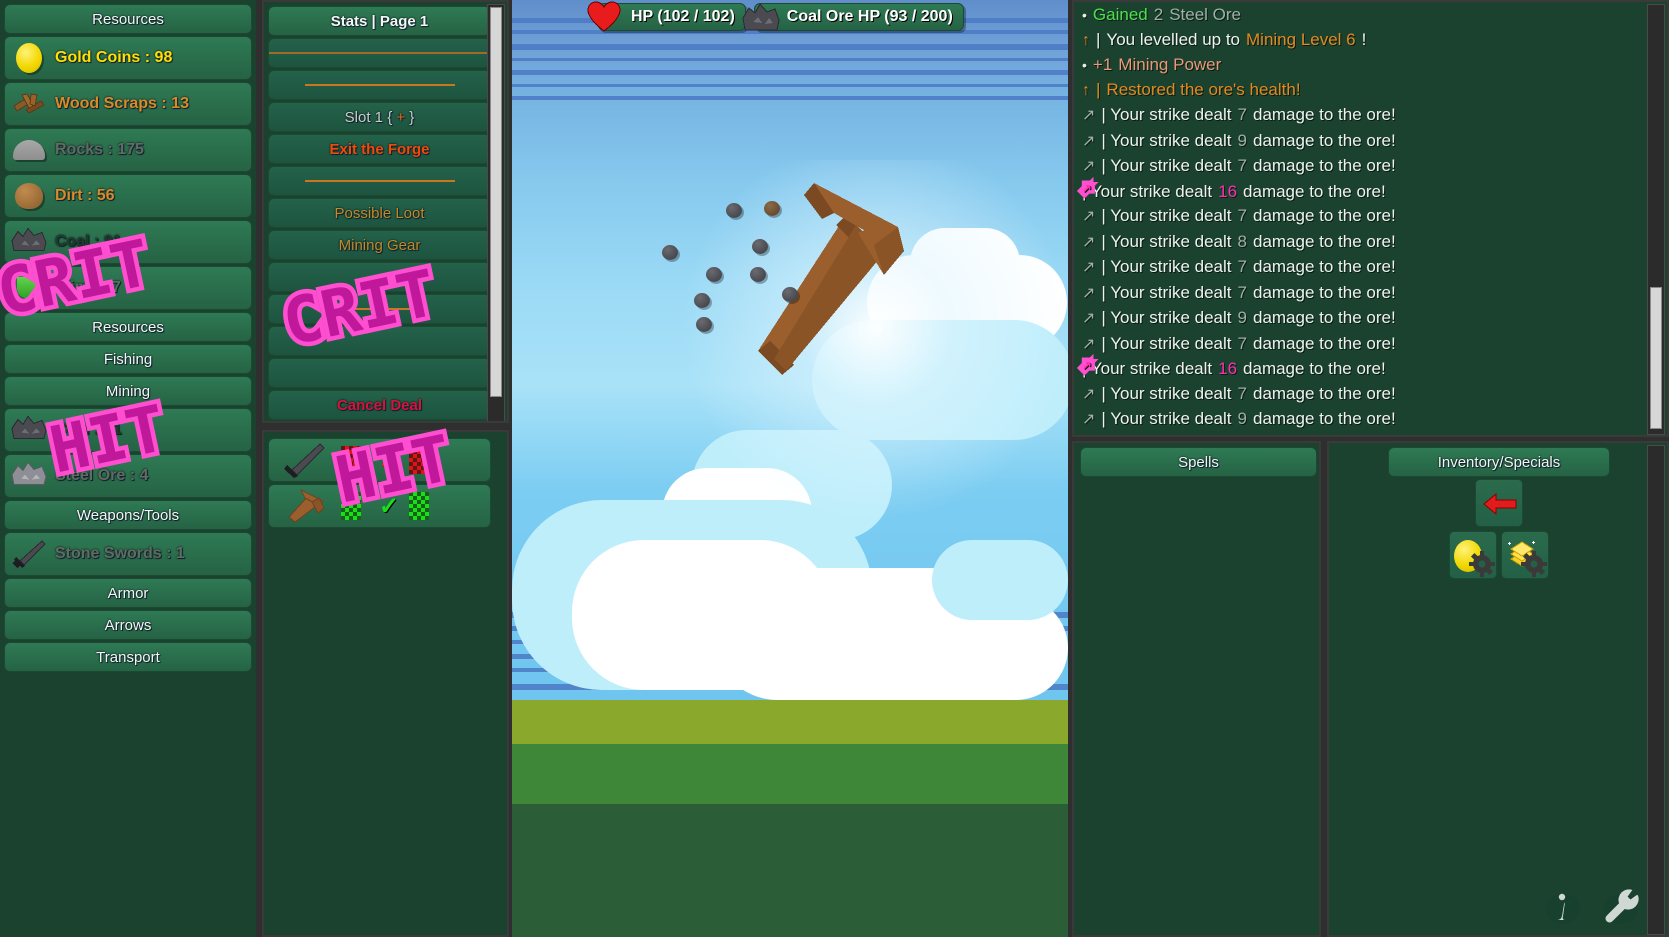 The width and height of the screenshot is (1669, 937). I want to click on log-line-text: 2, so click(1158, 14).